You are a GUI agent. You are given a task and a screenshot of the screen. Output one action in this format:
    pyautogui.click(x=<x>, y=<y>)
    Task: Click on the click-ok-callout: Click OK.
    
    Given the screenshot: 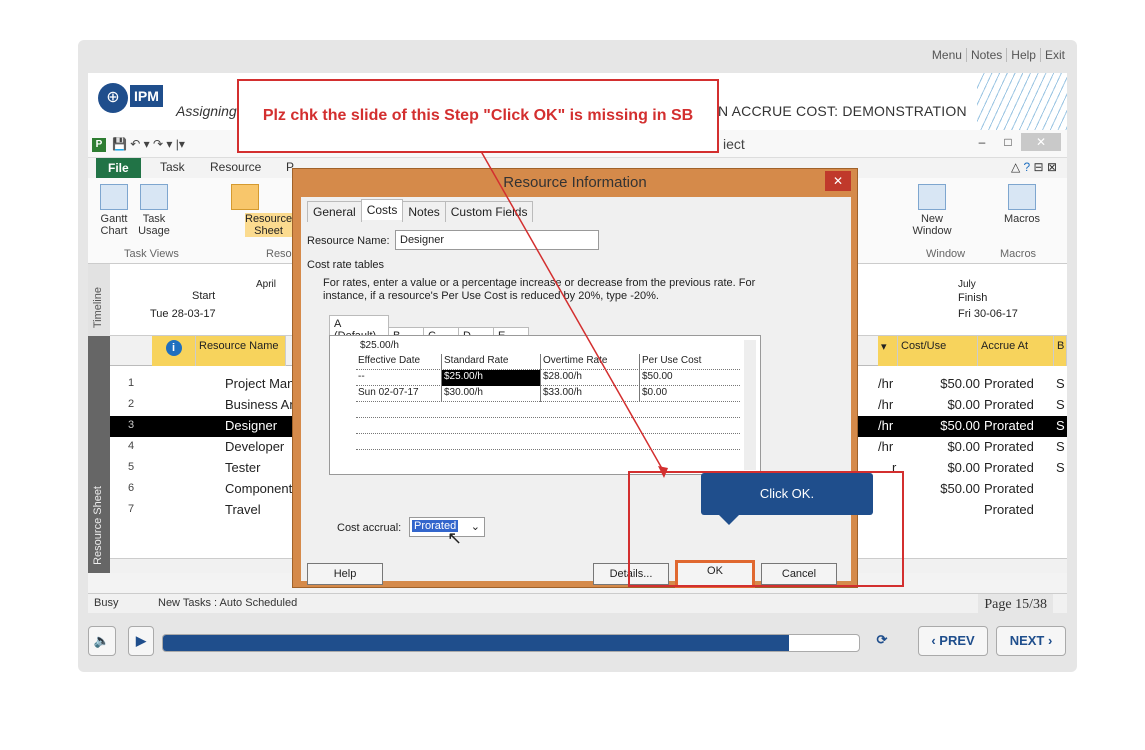 What is the action you would take?
    pyautogui.click(x=787, y=499)
    